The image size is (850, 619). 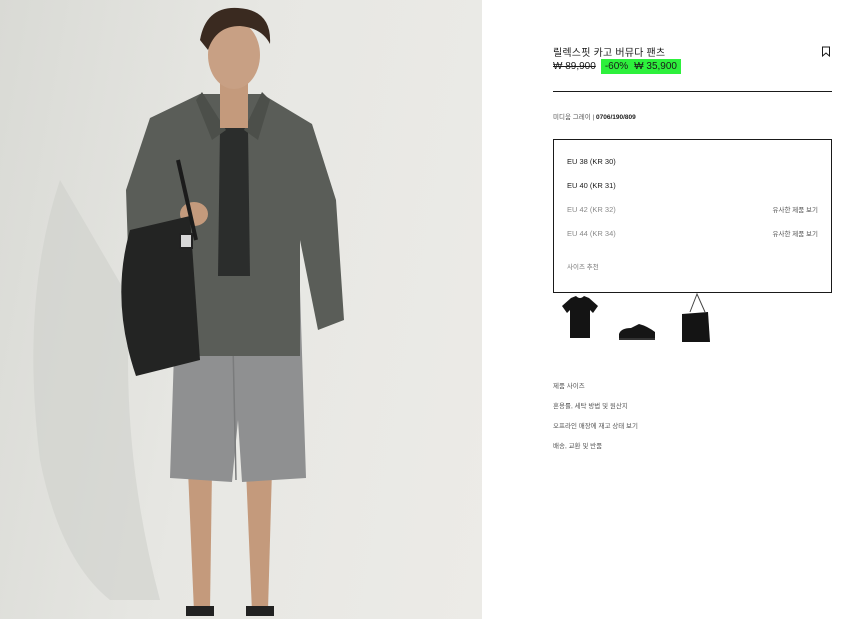 What do you see at coordinates (692, 209) in the screenshot?
I see `size-option: EU 42 (KR 32) 유사한 제품 보기` at bounding box center [692, 209].